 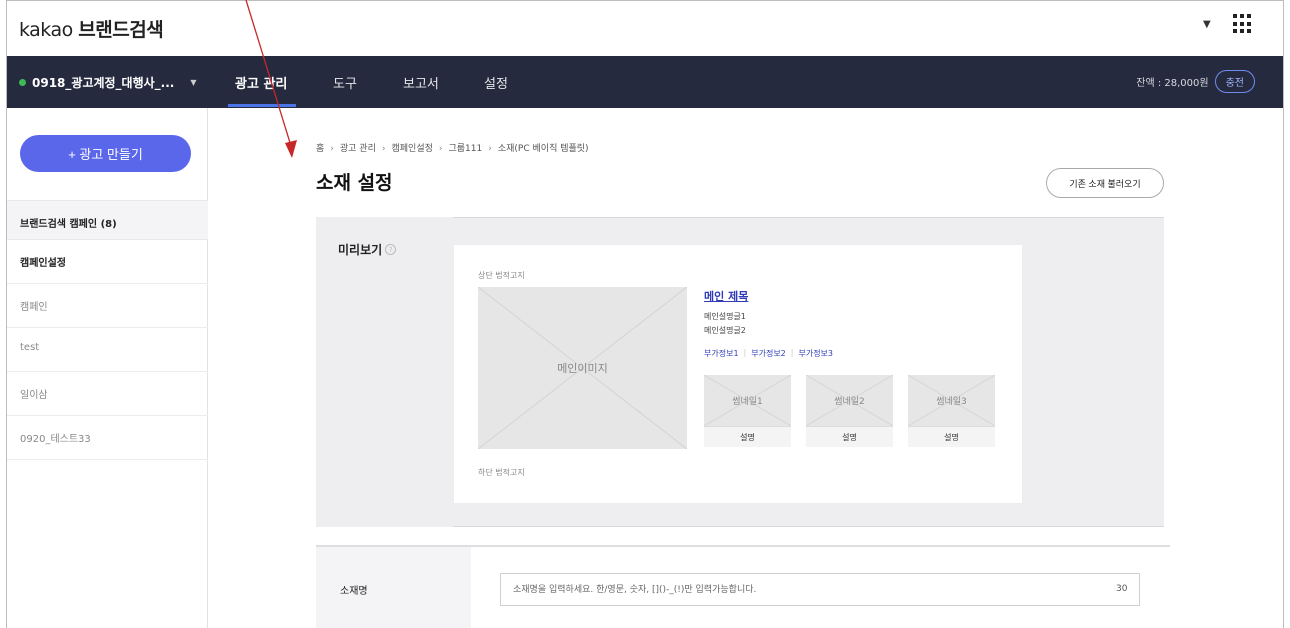 I want to click on main-description-1: 메인설명글1, so click(x=725, y=316).